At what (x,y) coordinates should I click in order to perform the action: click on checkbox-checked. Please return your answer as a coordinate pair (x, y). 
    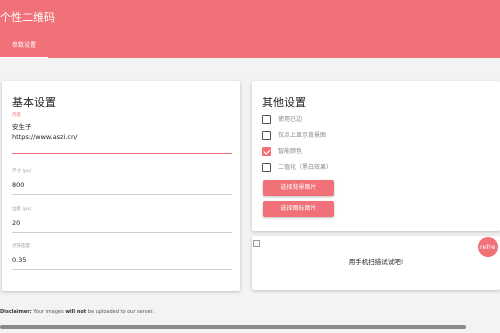
    Looking at the image, I should click on (266, 151).